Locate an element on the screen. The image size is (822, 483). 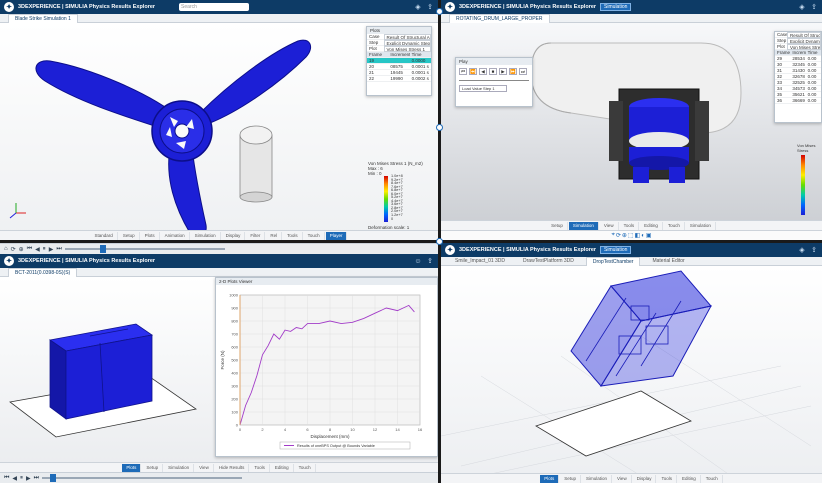
player-button: ⏪ is located at coordinates (473, 71).